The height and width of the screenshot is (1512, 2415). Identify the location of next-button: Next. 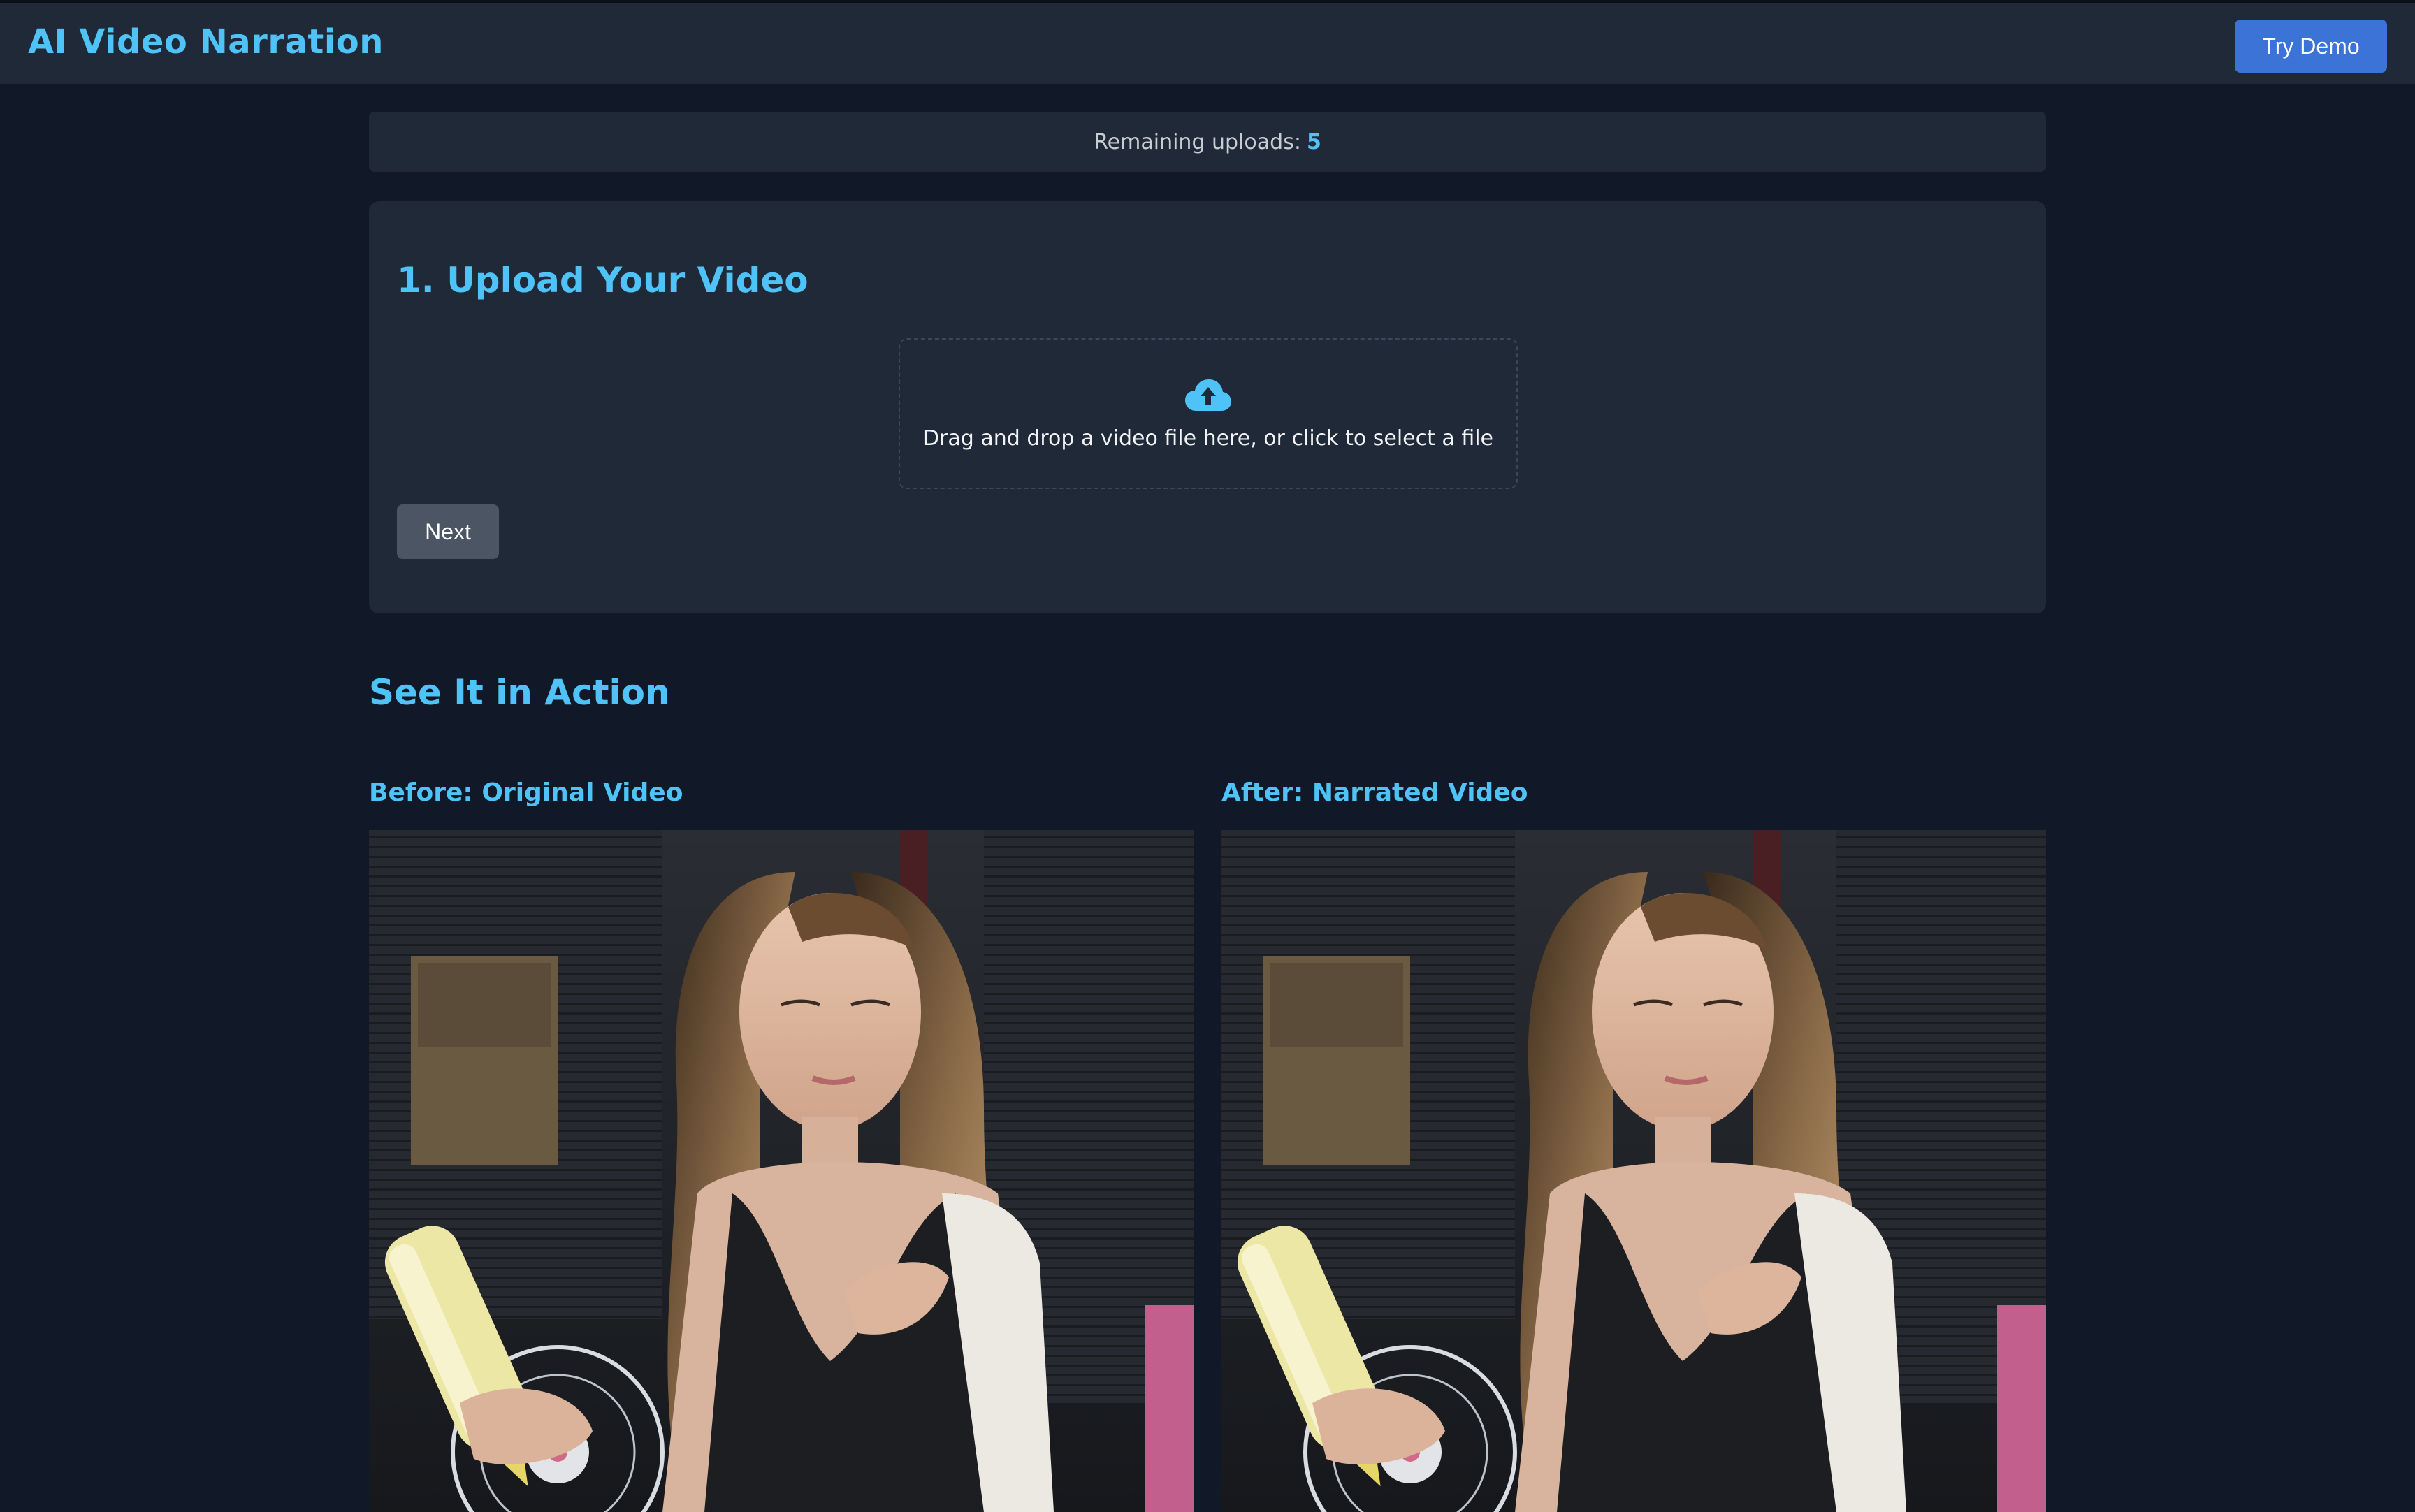
(448, 531).